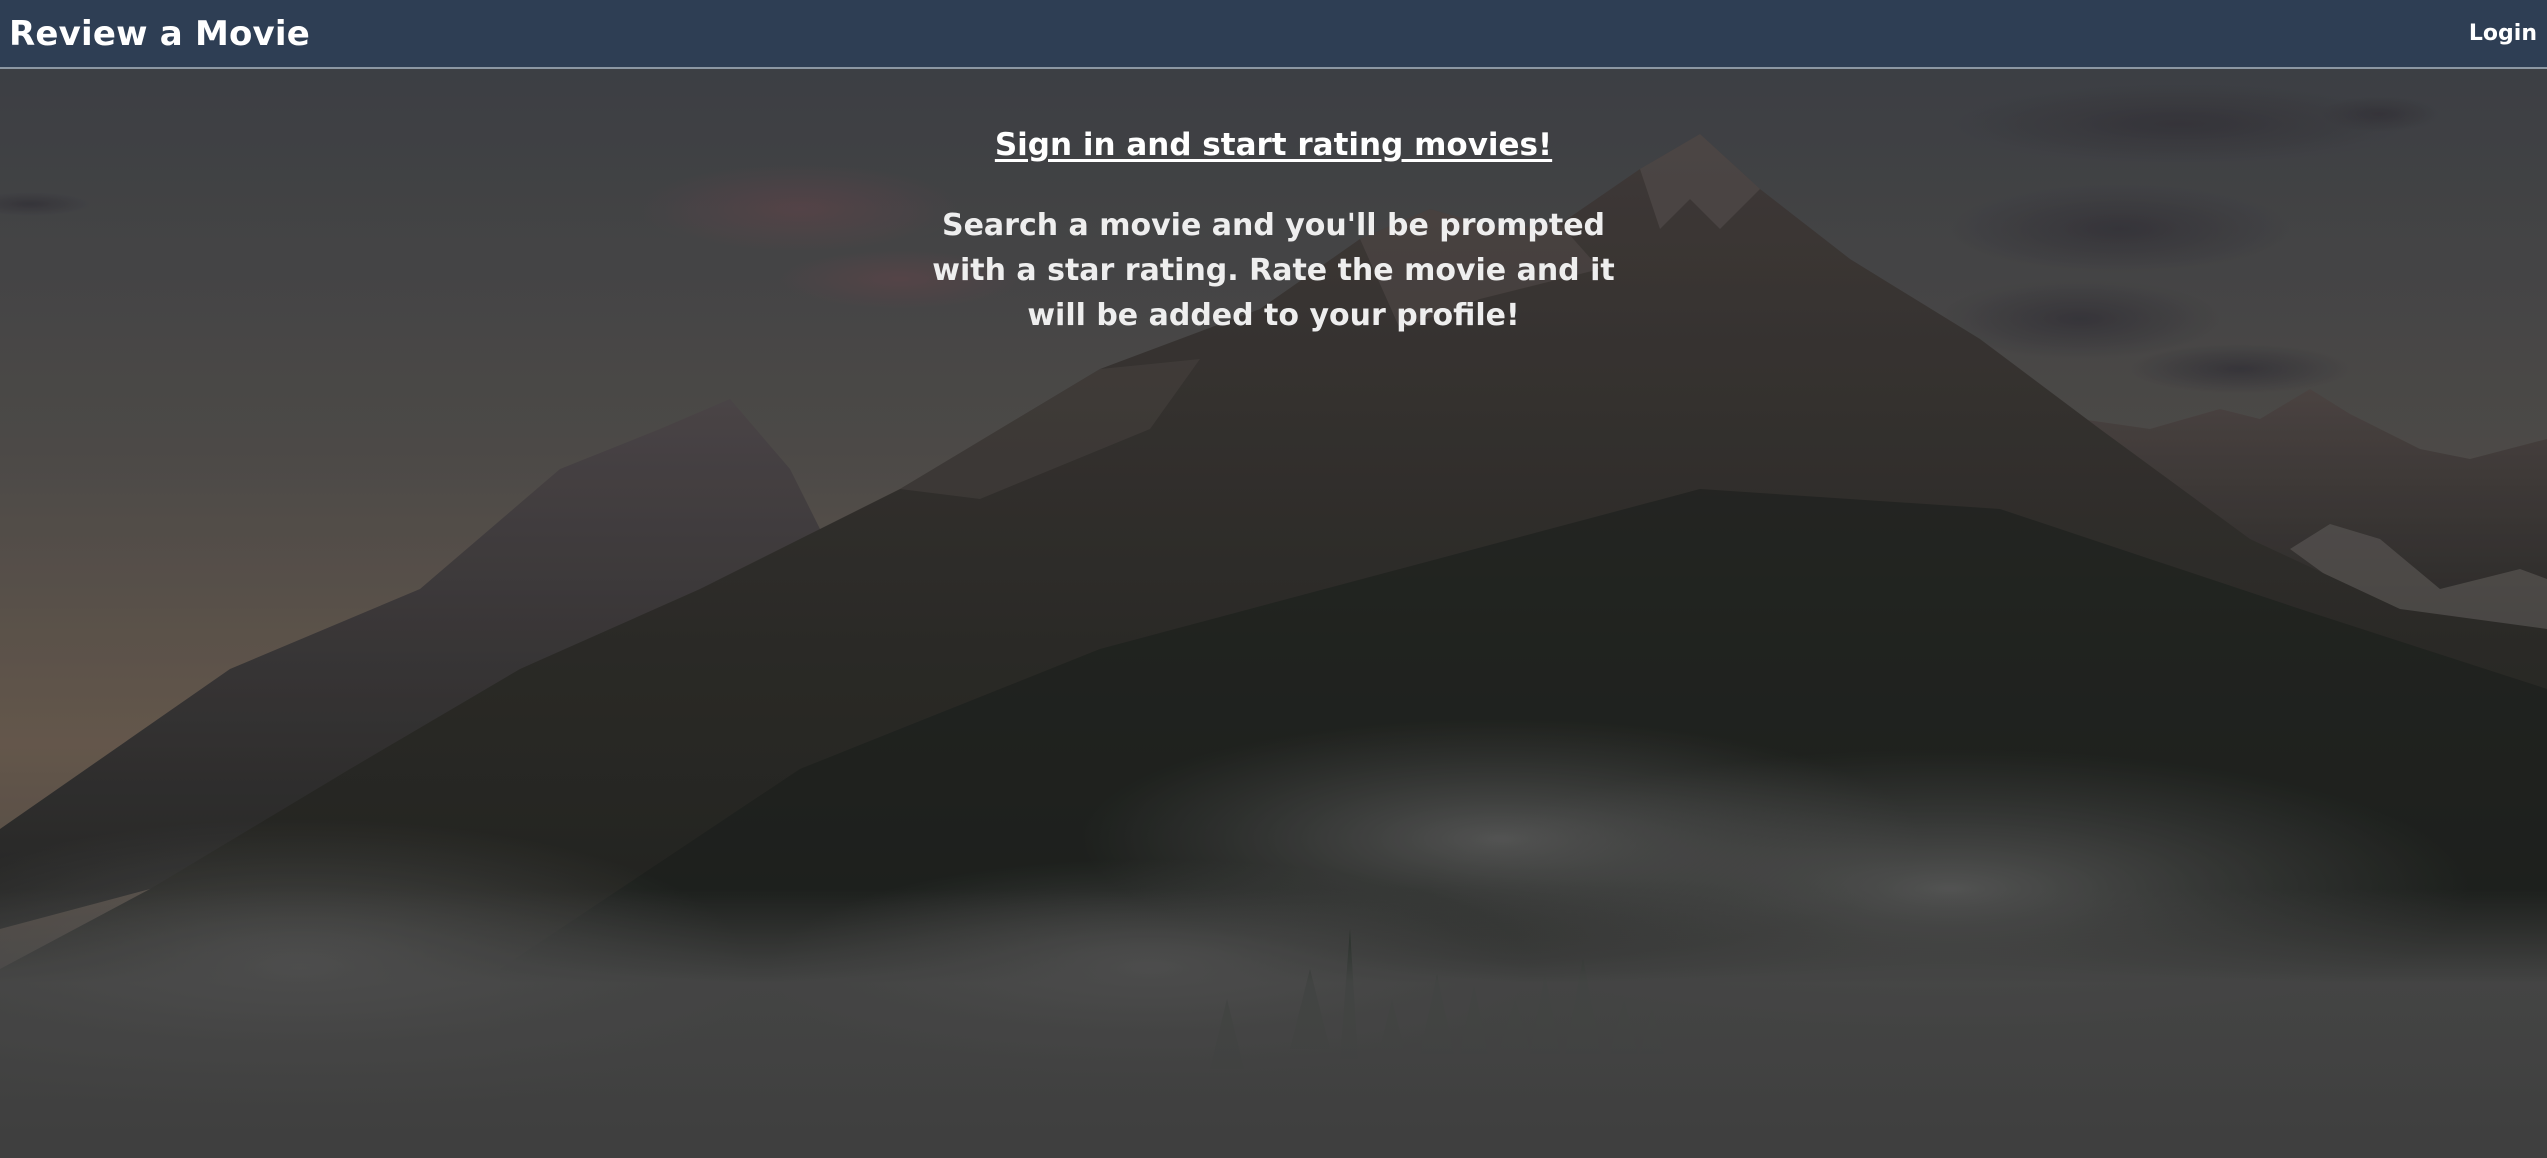  I want to click on brand-title-link: Review a Movie, so click(159, 34).